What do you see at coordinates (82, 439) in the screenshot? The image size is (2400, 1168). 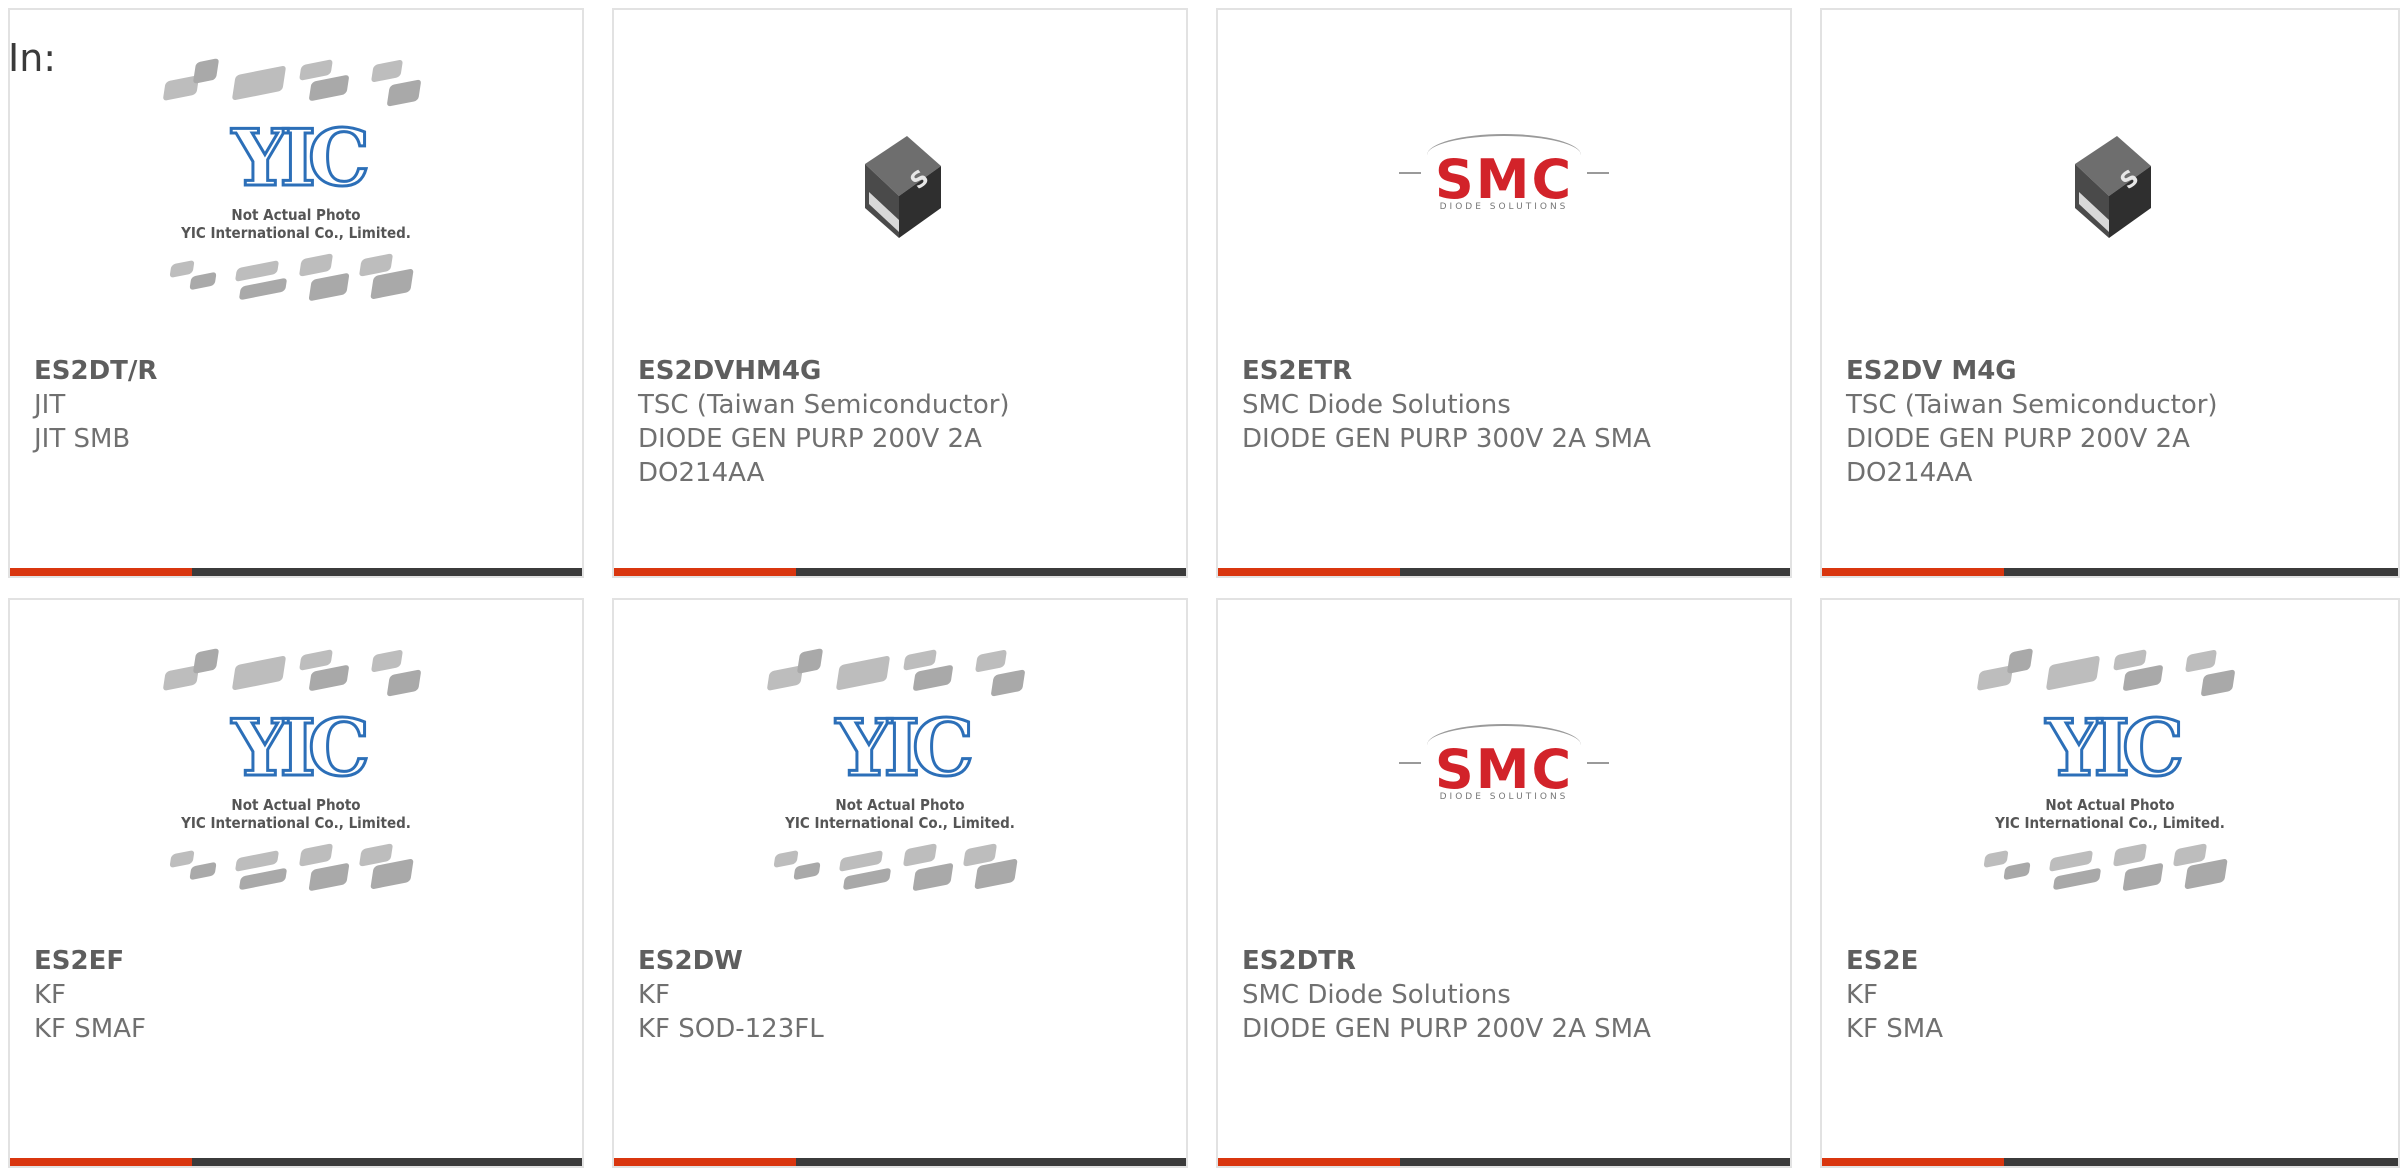 I see `description: JIT SMB` at bounding box center [82, 439].